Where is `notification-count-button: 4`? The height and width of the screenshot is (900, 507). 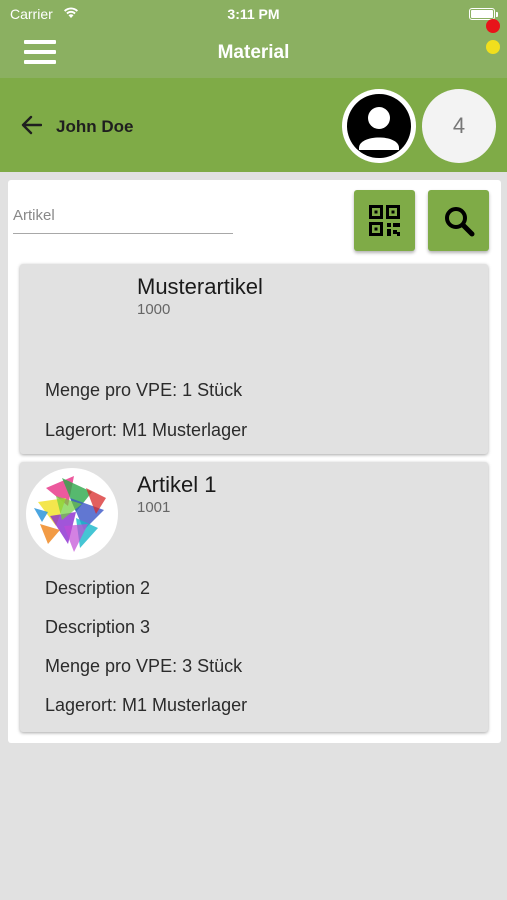
notification-count-button: 4 is located at coordinates (459, 126).